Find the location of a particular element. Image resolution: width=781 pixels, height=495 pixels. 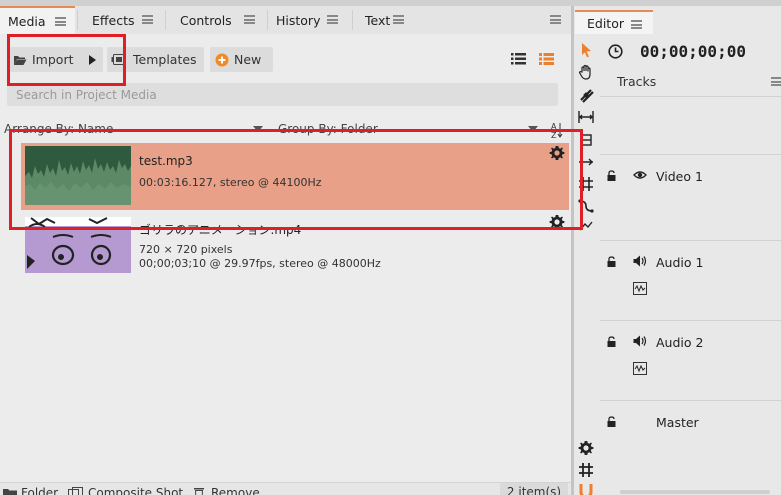

media-item-details: 00;00;03;10 @ 29.97fps, stereo @ 48000Hz is located at coordinates (260, 263).